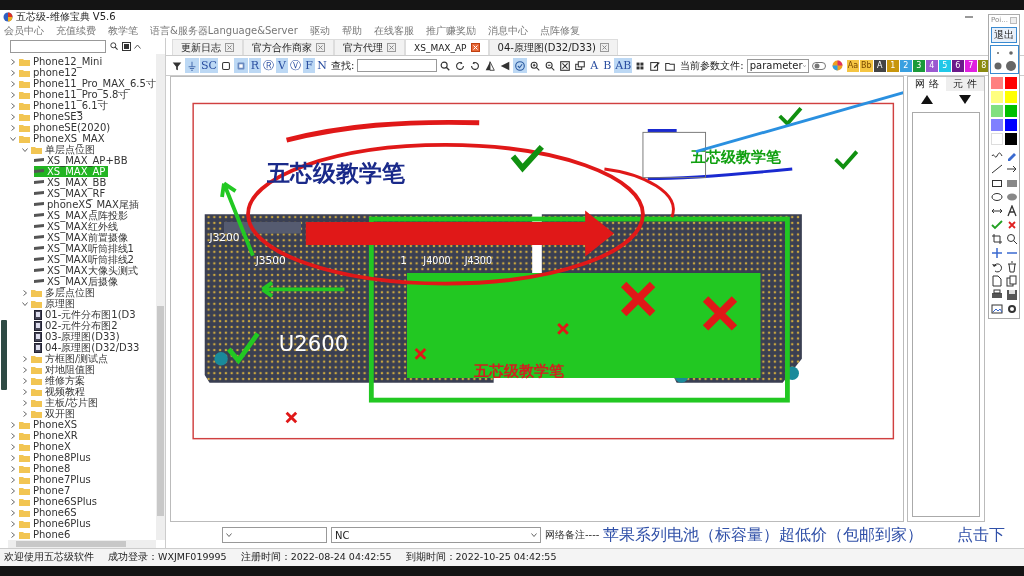 The height and width of the screenshot is (576, 1024). What do you see at coordinates (274, 535) in the screenshot?
I see `net-select` at bounding box center [274, 535].